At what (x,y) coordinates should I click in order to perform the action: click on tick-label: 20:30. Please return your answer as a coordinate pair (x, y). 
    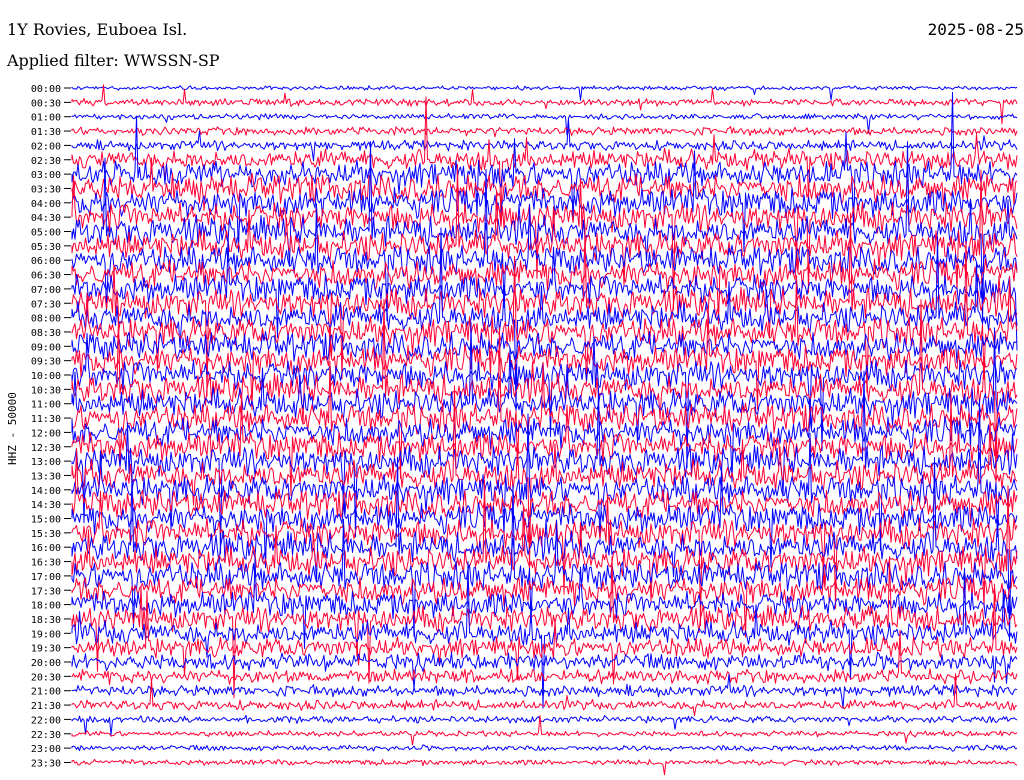
    Looking at the image, I should click on (46, 677).